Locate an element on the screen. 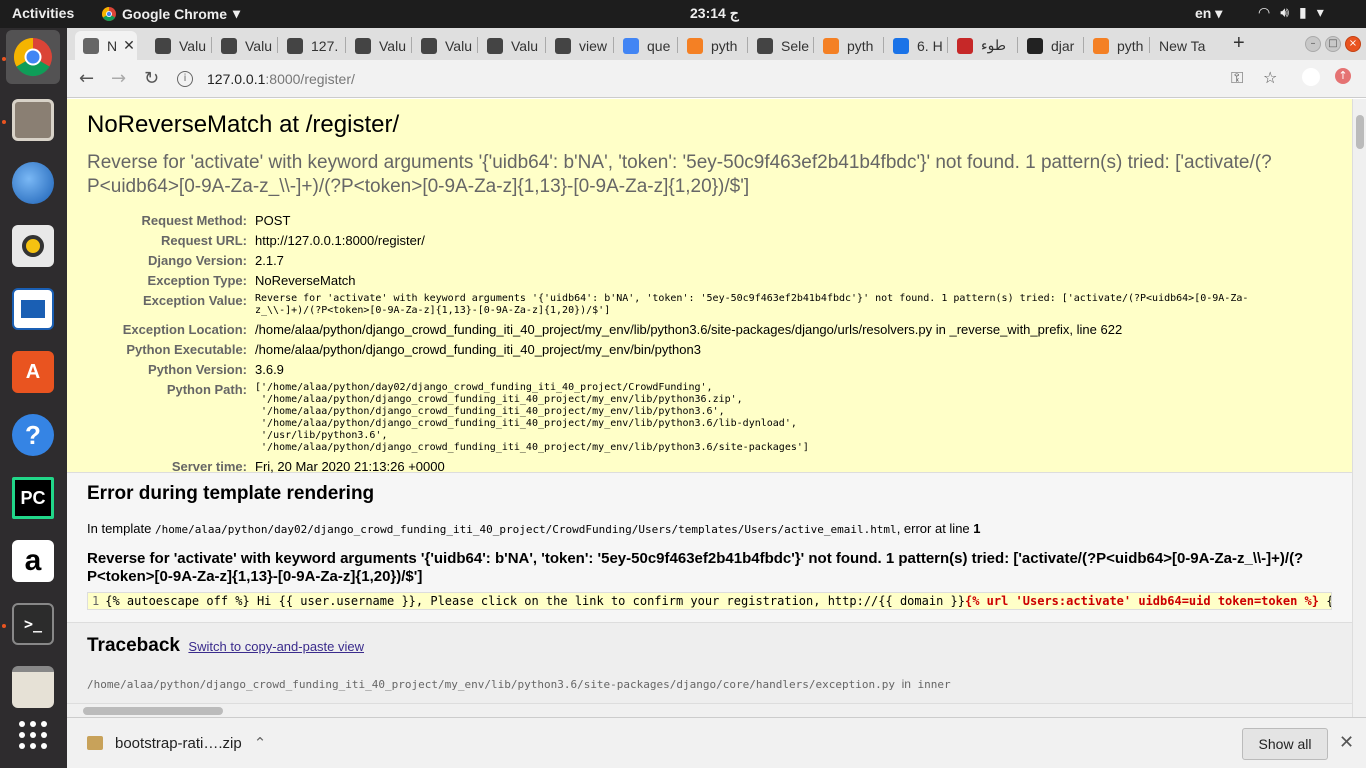  activities-button: Activities is located at coordinates (43, 13).